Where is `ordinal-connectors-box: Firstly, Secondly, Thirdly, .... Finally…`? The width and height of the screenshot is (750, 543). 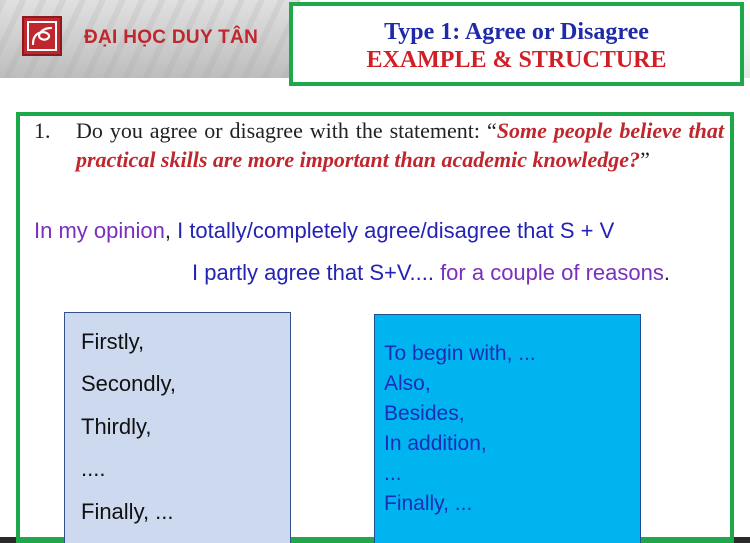
ordinal-connectors-box: Firstly, Secondly, Thirdly, .... Finally… is located at coordinates (177, 427).